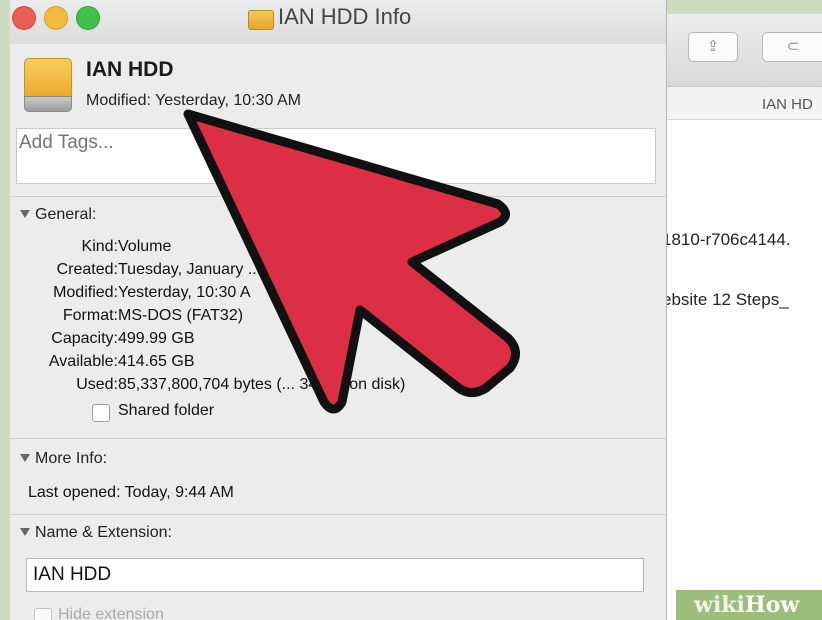  I want to click on row-label: Available:, so click(83, 361).